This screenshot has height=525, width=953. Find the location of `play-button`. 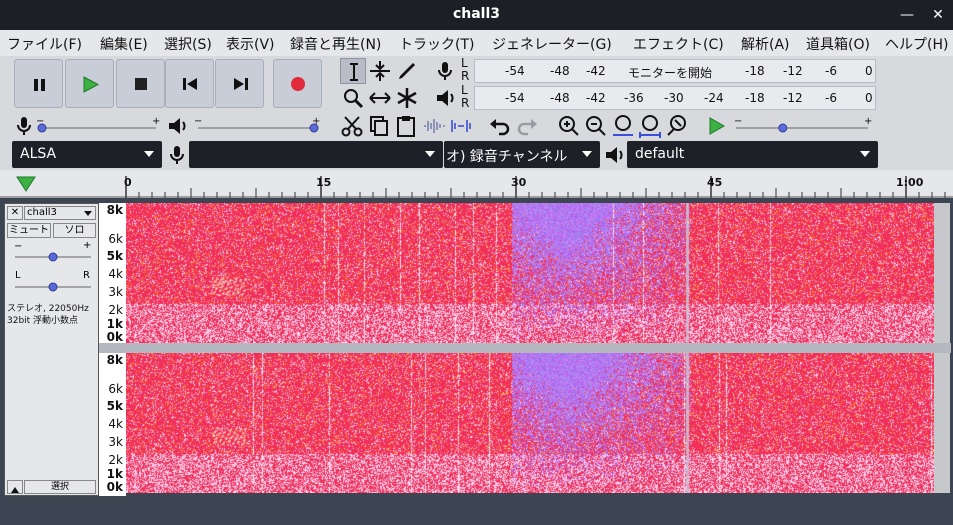

play-button is located at coordinates (89, 83).